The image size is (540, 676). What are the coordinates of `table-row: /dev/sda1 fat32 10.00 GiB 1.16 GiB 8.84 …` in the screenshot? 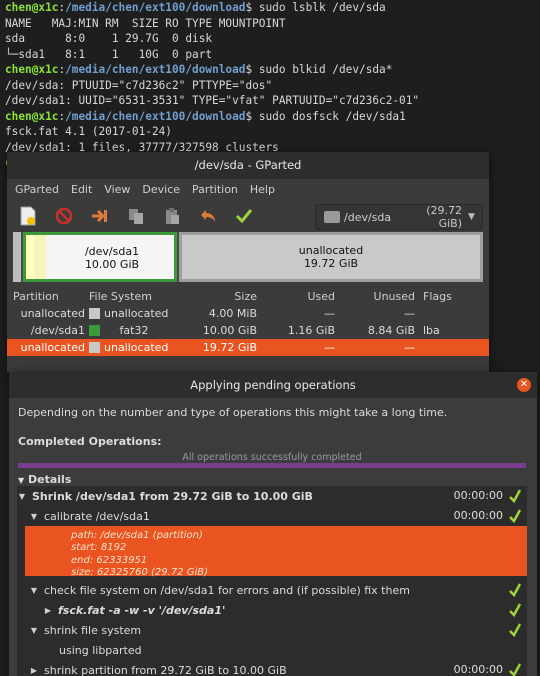 It's located at (248, 330).